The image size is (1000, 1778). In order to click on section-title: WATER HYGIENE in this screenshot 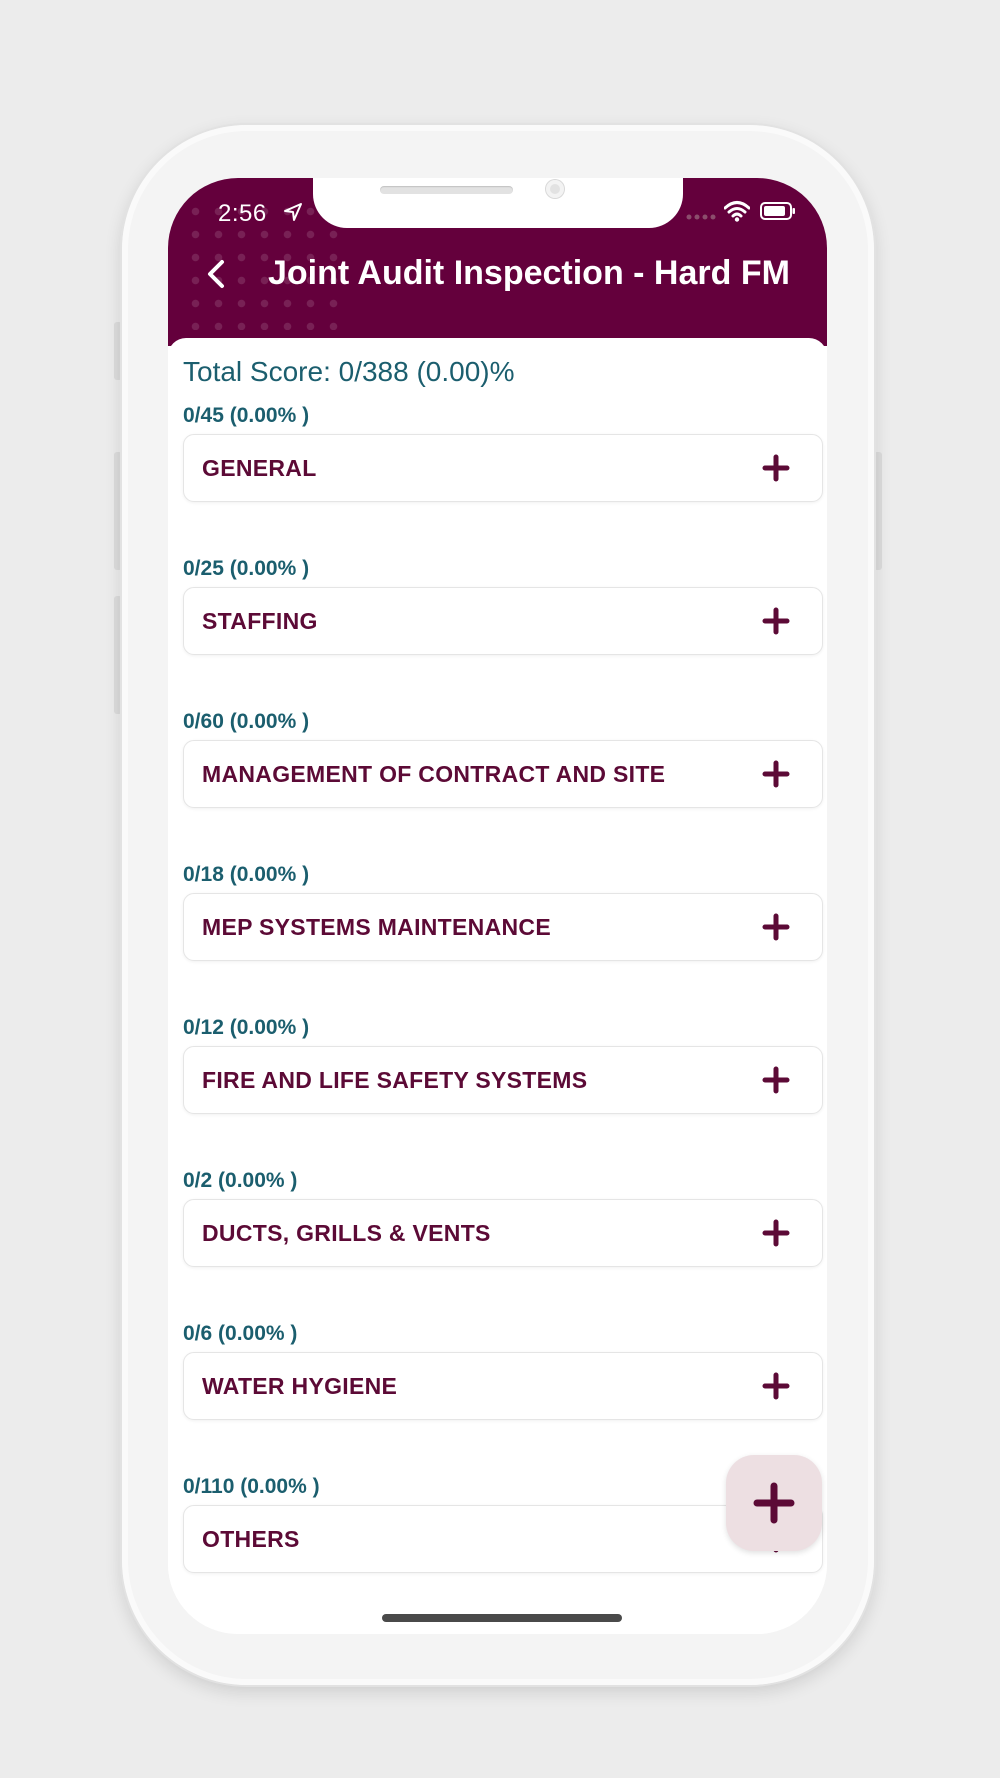, I will do `click(300, 1386)`.